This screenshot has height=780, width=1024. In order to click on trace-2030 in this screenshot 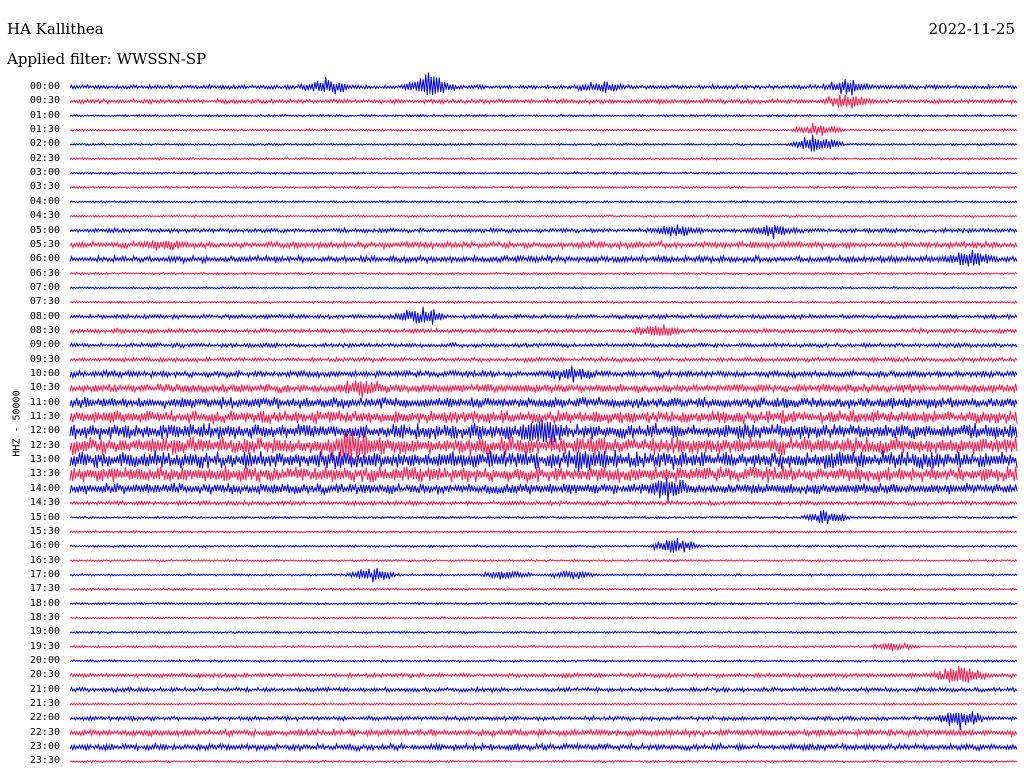, I will do `click(543, 674)`.